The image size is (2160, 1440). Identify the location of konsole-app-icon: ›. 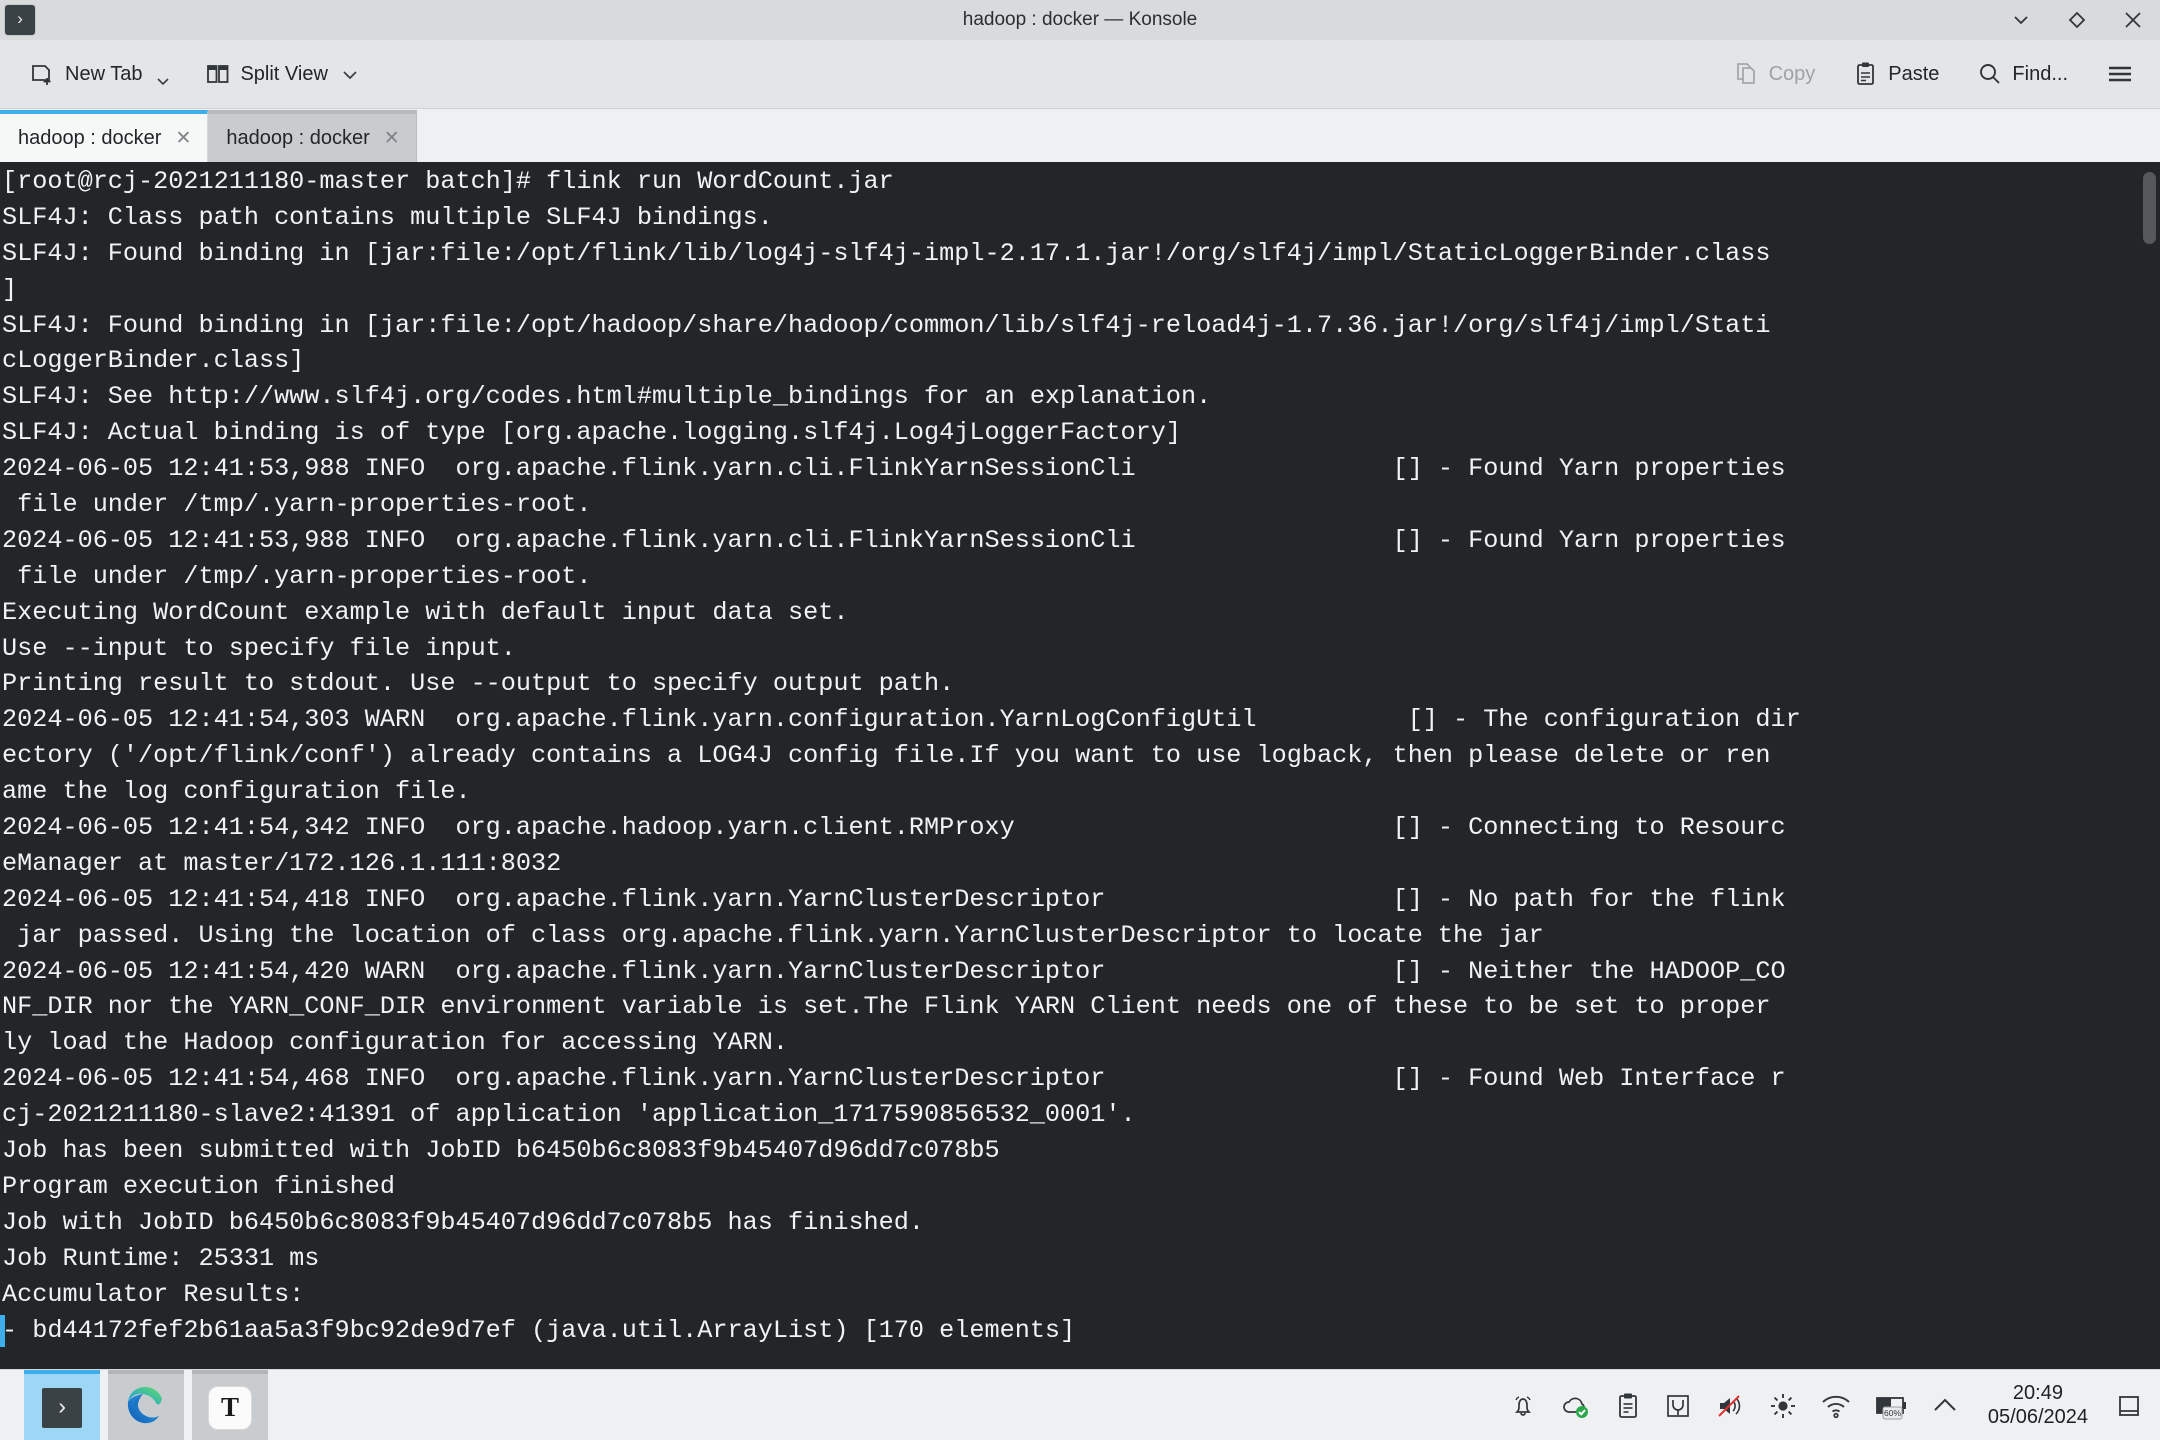
(20, 20).